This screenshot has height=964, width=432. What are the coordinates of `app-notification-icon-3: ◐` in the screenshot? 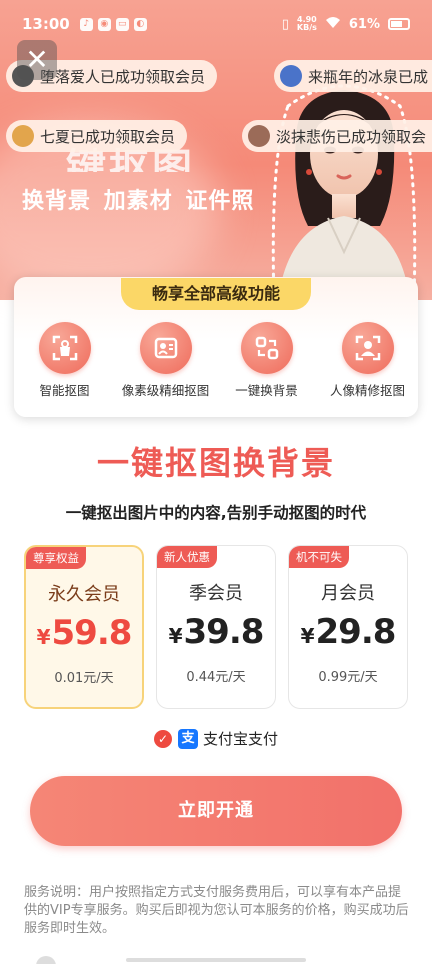 It's located at (140, 24).